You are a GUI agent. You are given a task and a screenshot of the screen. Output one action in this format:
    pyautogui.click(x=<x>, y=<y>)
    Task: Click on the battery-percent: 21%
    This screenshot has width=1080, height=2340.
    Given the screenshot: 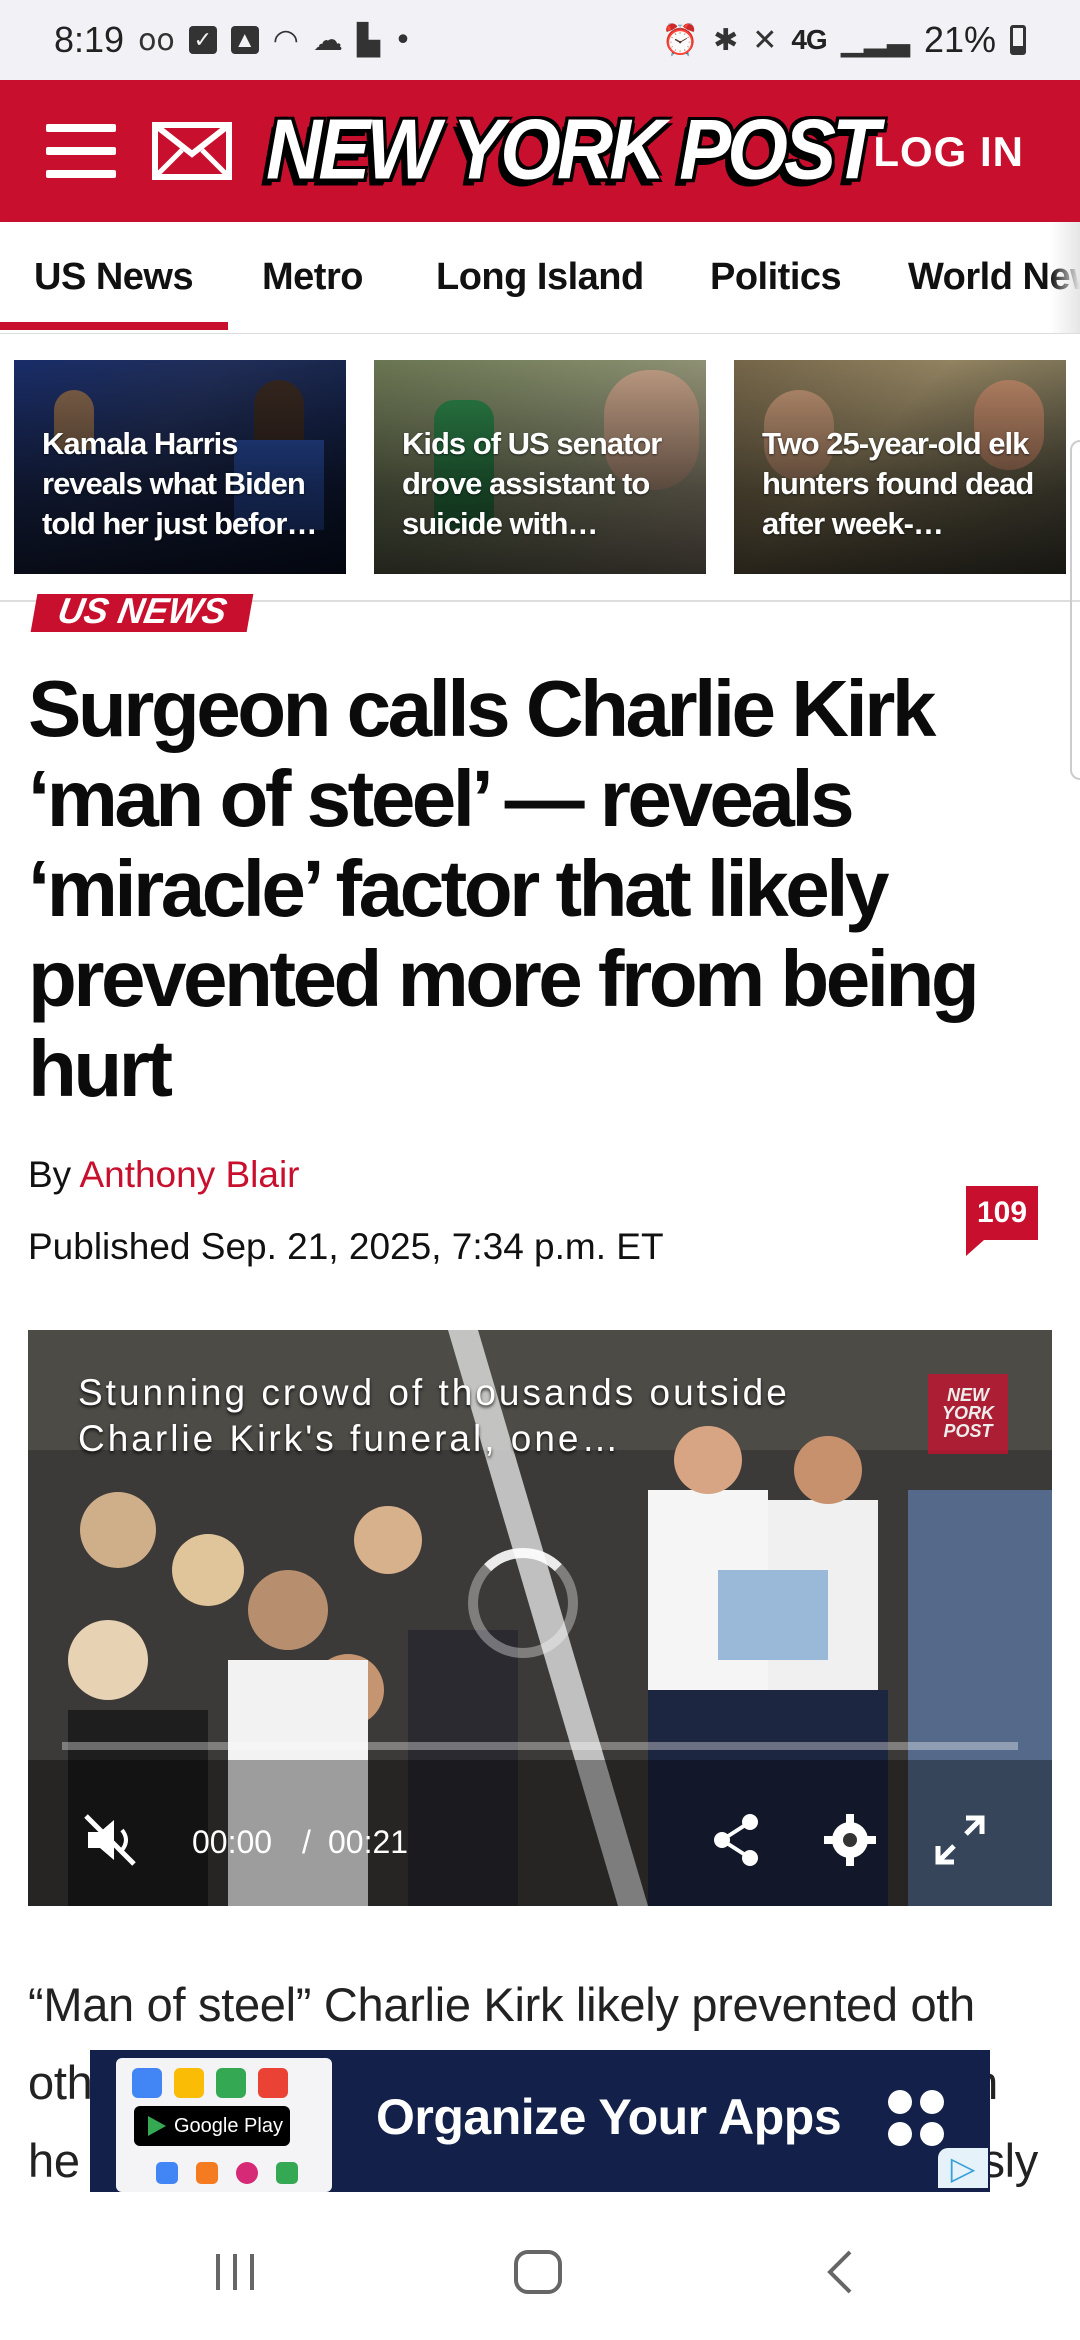 What is the action you would take?
    pyautogui.click(x=959, y=39)
    